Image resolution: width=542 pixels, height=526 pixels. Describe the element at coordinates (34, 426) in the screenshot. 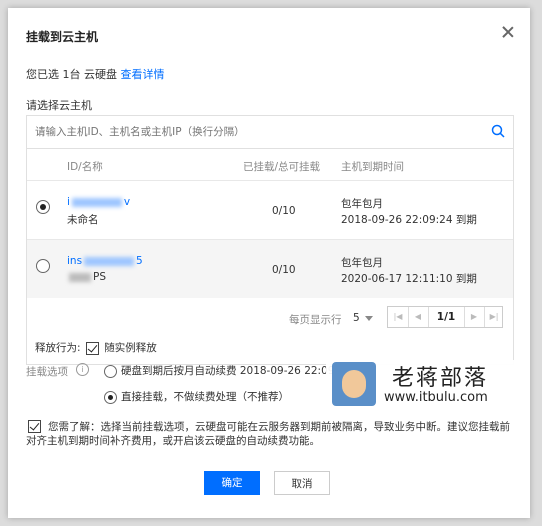

I see `acknowledge-checkbox` at that location.